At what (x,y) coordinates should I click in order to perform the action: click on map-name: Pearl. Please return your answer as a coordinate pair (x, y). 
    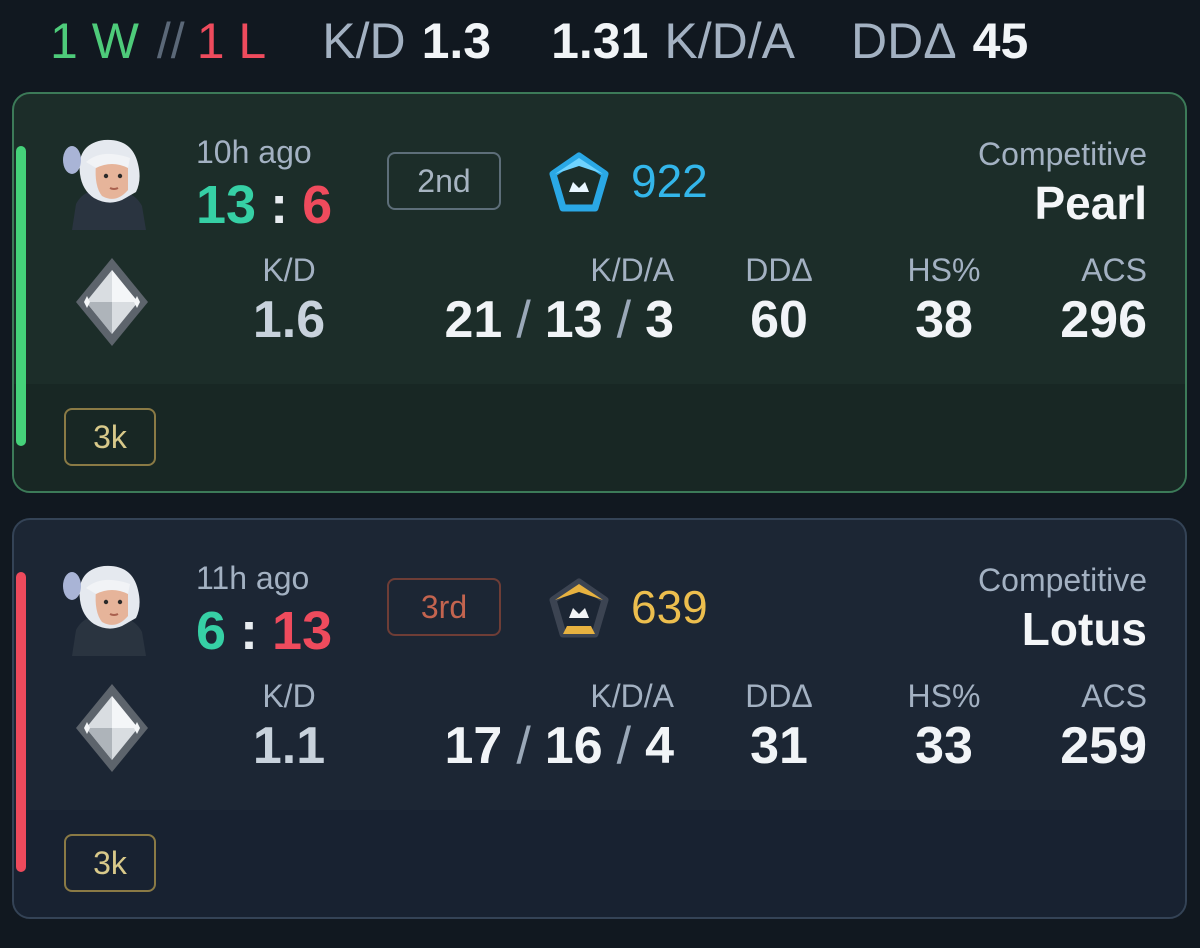
    Looking at the image, I should click on (1090, 203).